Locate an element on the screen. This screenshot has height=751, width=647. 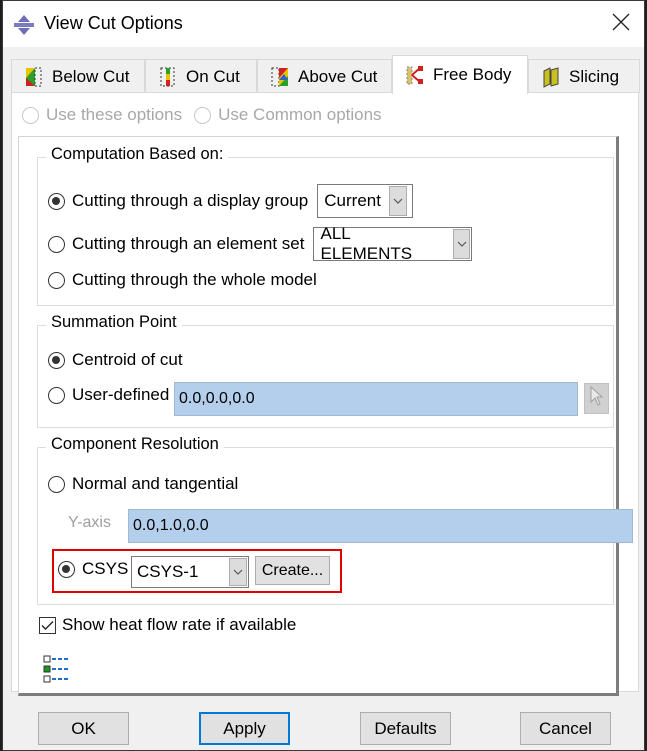
heat-flow-checkbox is located at coordinates (47, 625).